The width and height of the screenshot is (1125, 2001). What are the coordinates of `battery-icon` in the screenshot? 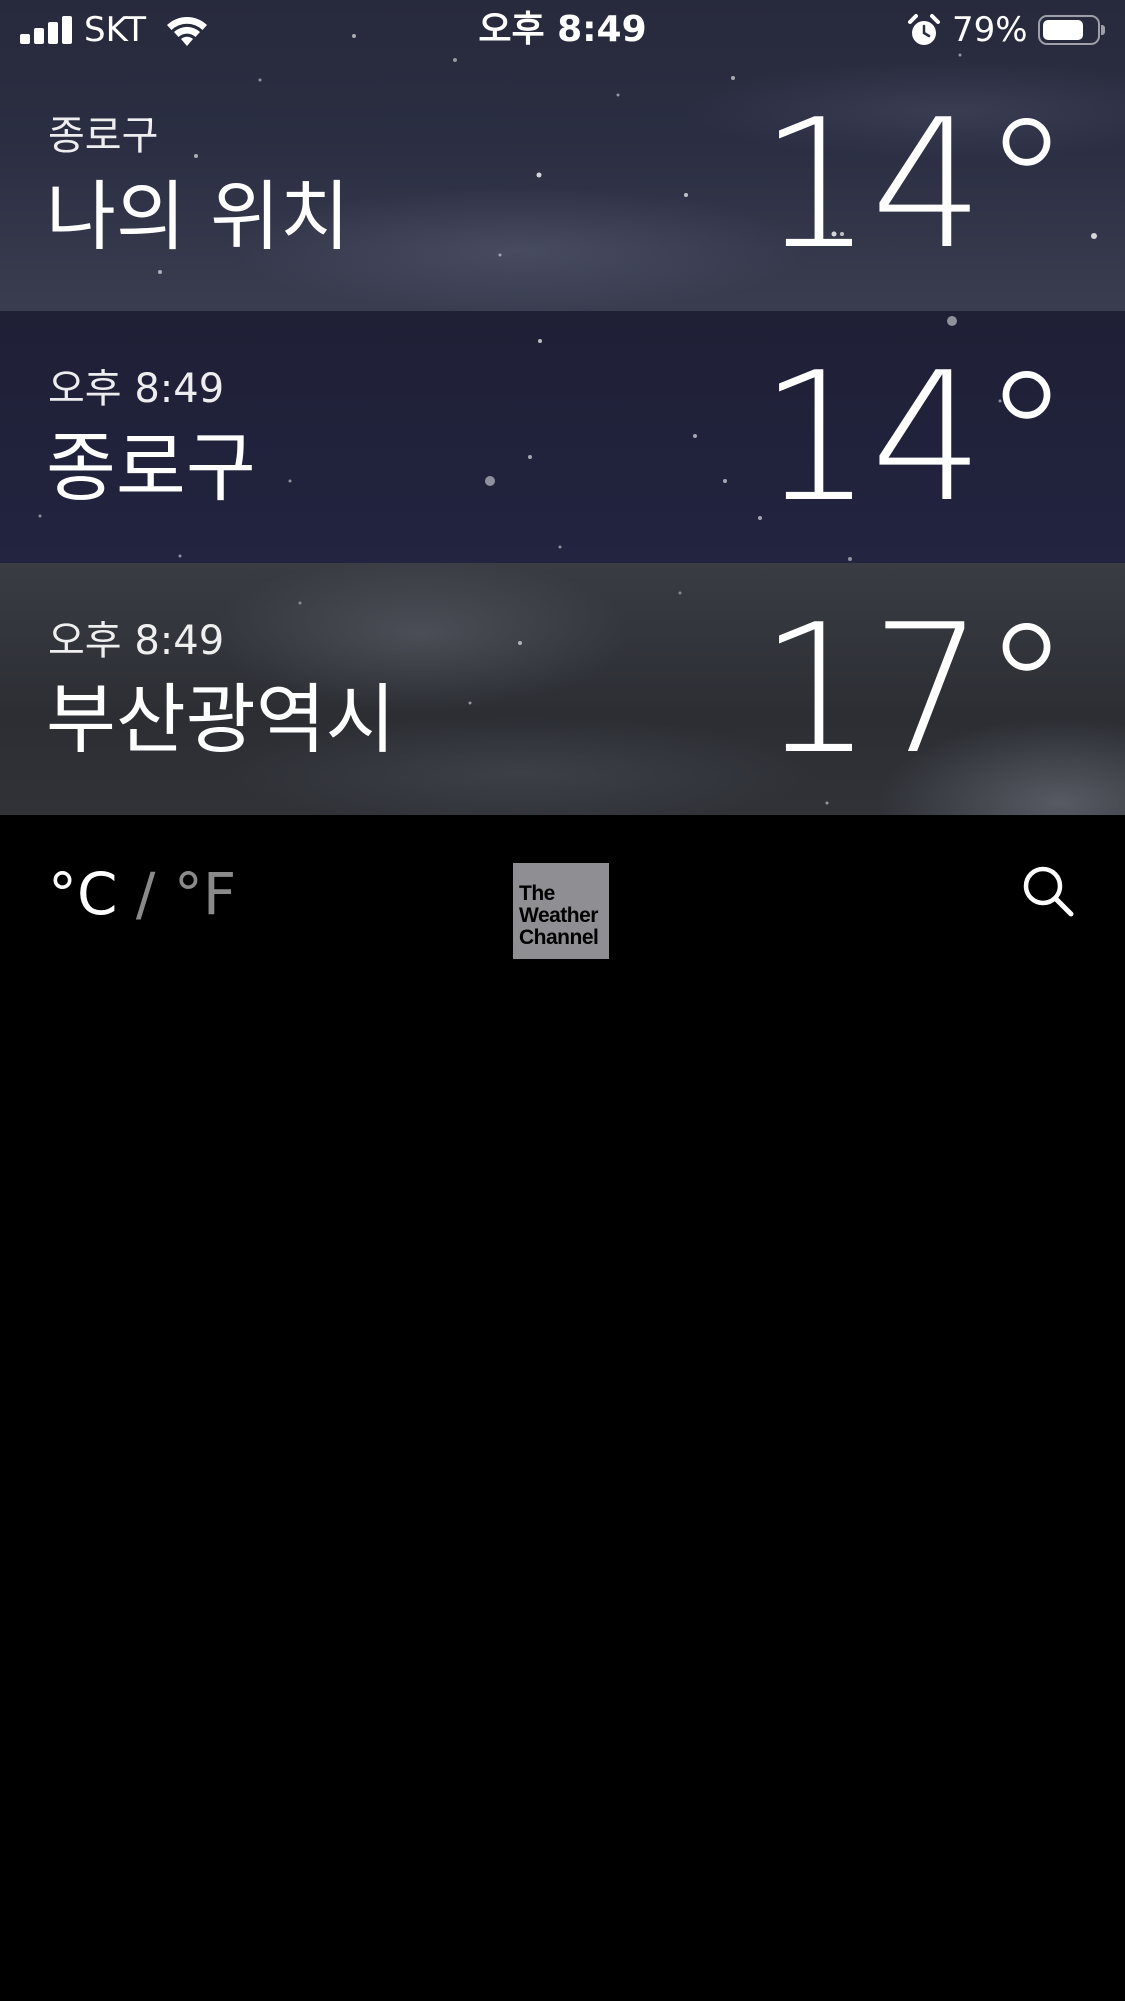 It's located at (1071, 30).